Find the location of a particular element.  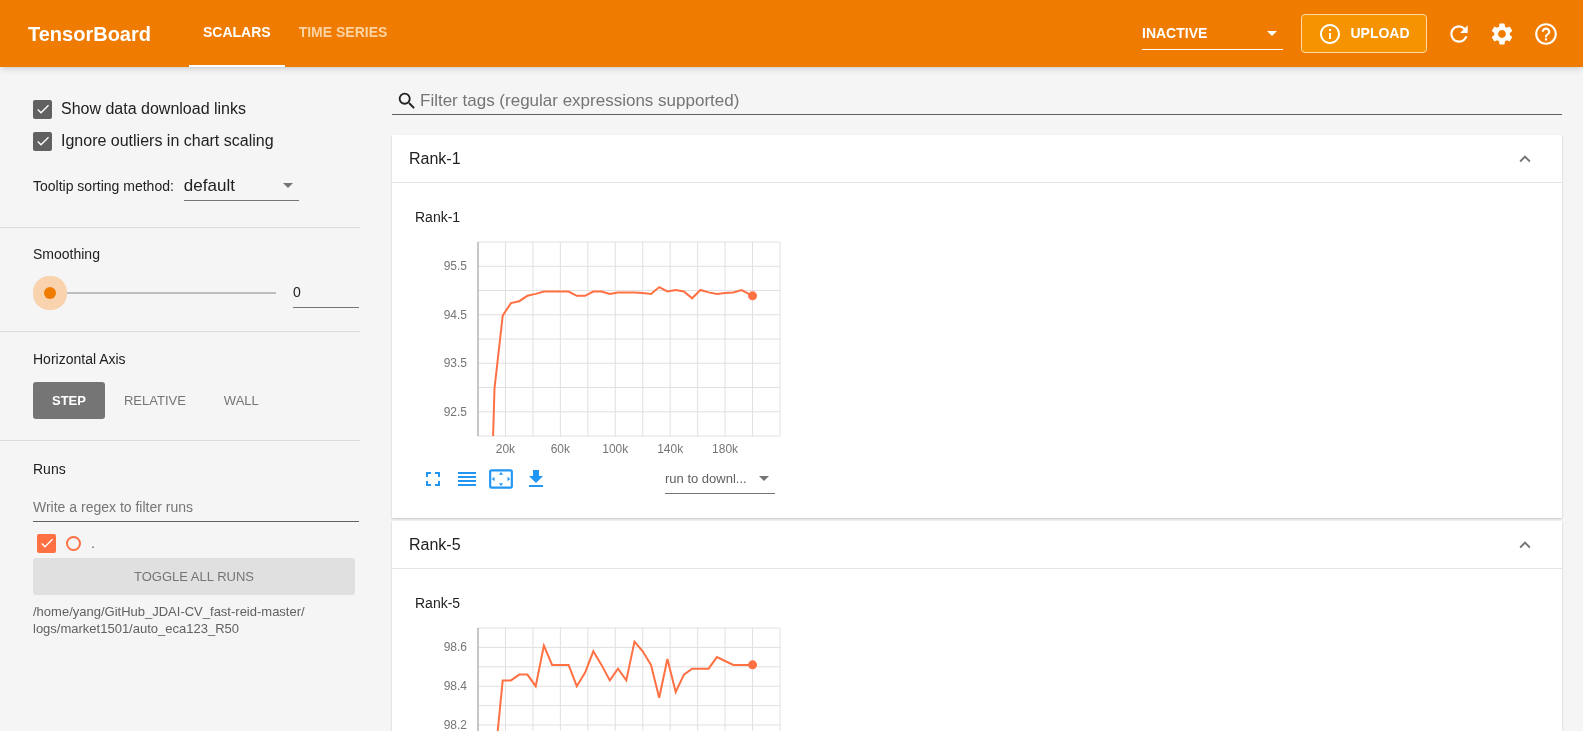

logdir-path: /home/yang/GitHub_JDAI-CV_fast-reid-master/ is located at coordinates (169, 611).